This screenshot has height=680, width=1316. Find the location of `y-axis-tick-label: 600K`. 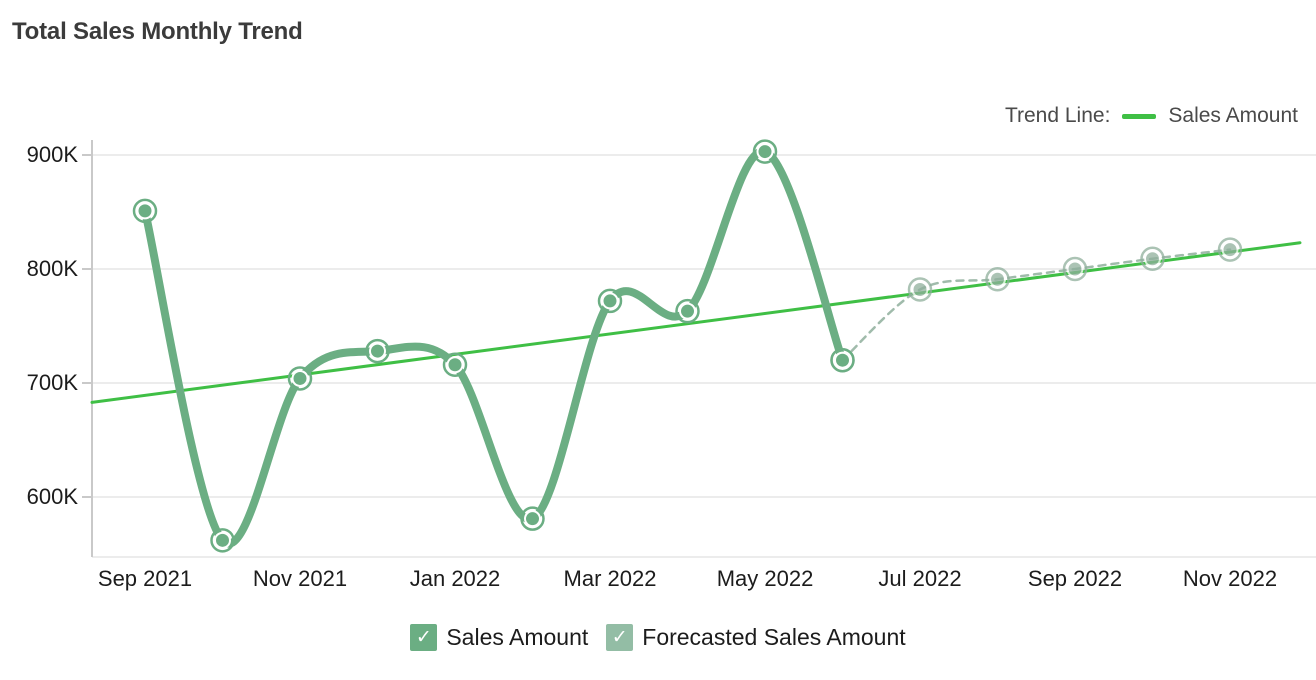

y-axis-tick-label: 600K is located at coordinates (52, 496).